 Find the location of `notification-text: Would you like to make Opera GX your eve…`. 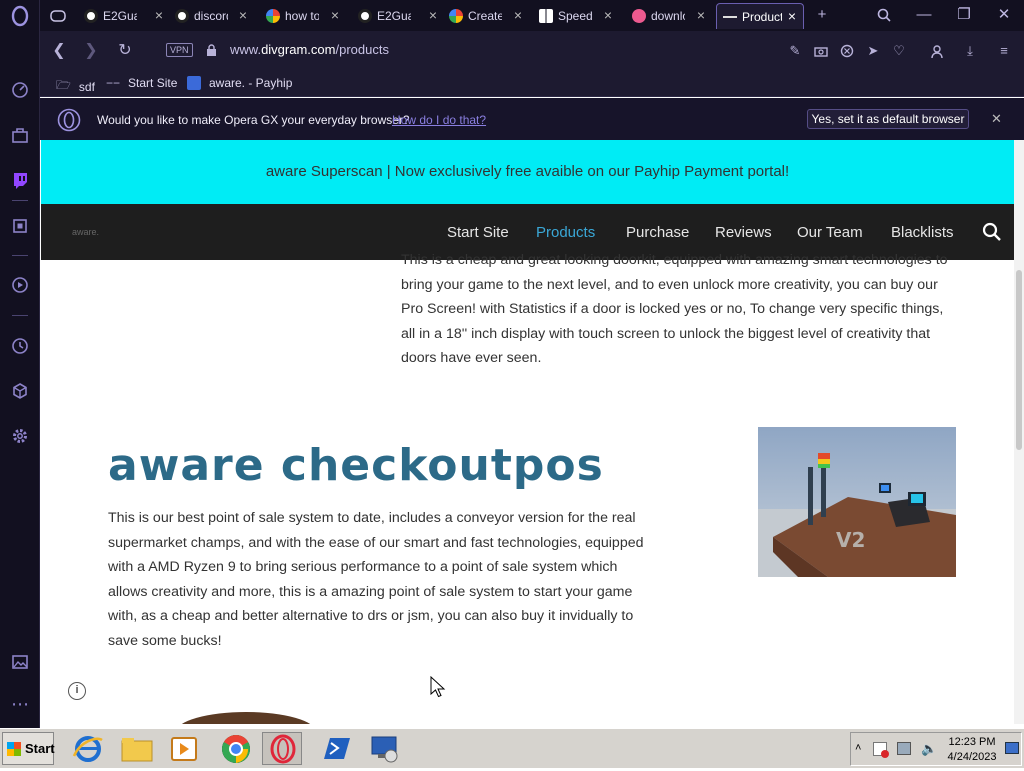

notification-text: Would you like to make Opera GX your eve… is located at coordinates (253, 120).